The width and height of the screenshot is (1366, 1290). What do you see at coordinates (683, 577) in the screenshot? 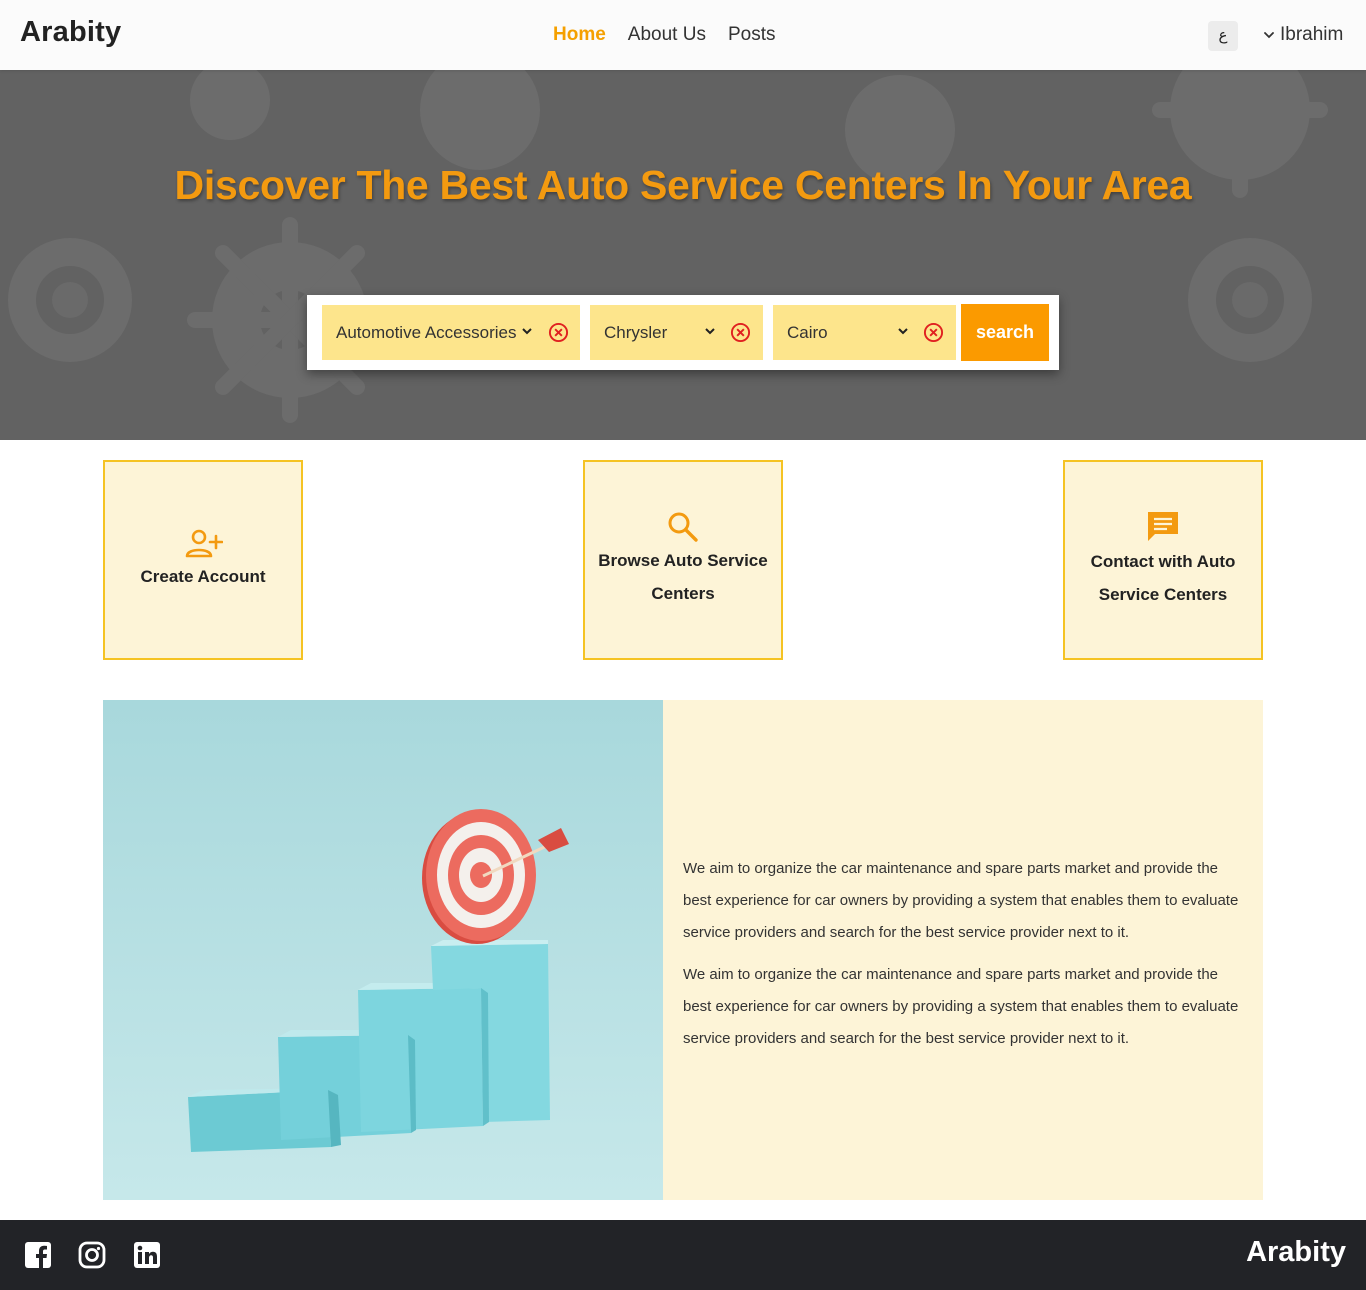
I see `feature-title: Browse Auto Service Centers` at bounding box center [683, 577].